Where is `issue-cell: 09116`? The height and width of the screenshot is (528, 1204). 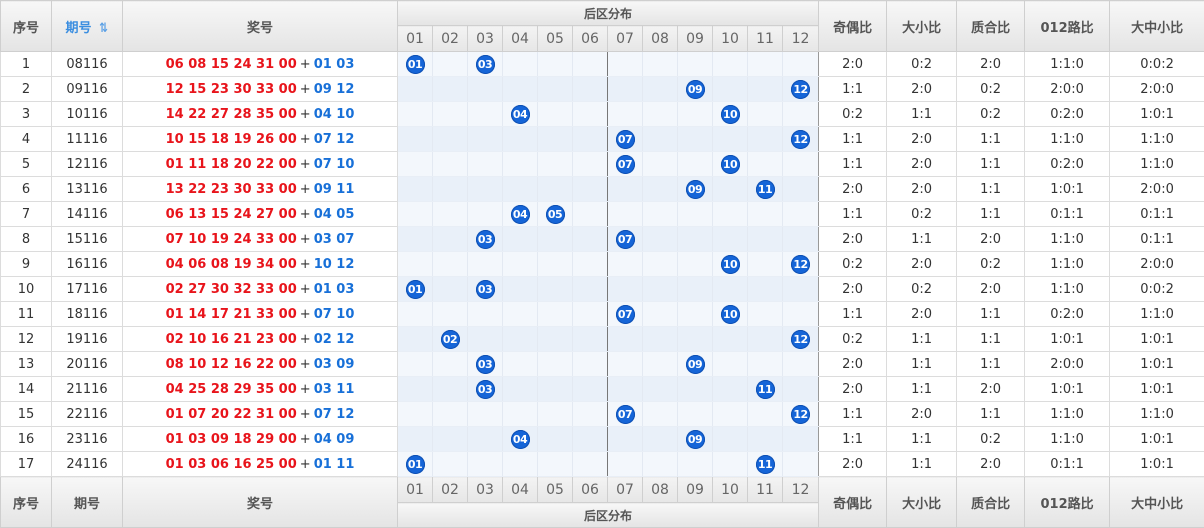 issue-cell: 09116 is located at coordinates (87, 89).